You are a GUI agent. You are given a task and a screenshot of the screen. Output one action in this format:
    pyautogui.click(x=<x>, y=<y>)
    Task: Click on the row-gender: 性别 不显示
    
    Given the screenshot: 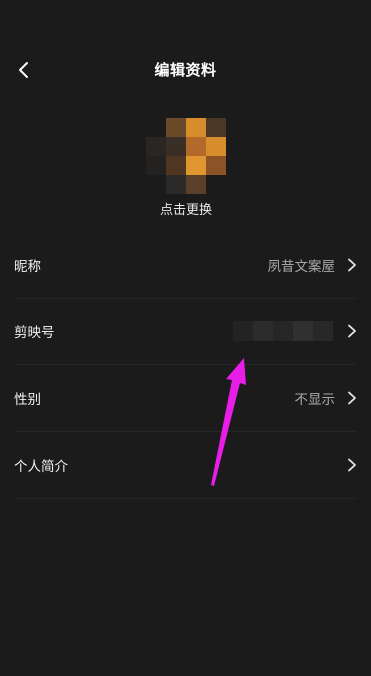 What is the action you would take?
    pyautogui.click(x=185, y=398)
    